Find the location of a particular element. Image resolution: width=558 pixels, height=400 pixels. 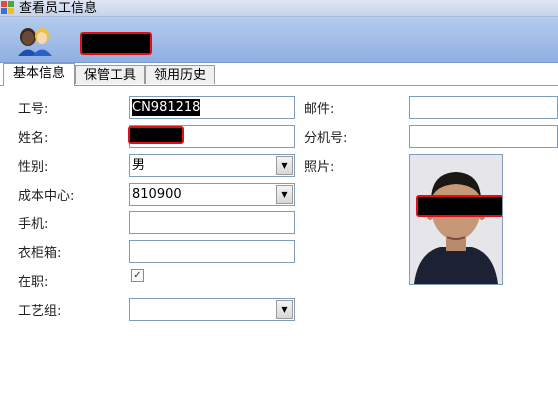

tab-basic-info: 基本信息 is located at coordinates (39, 74).